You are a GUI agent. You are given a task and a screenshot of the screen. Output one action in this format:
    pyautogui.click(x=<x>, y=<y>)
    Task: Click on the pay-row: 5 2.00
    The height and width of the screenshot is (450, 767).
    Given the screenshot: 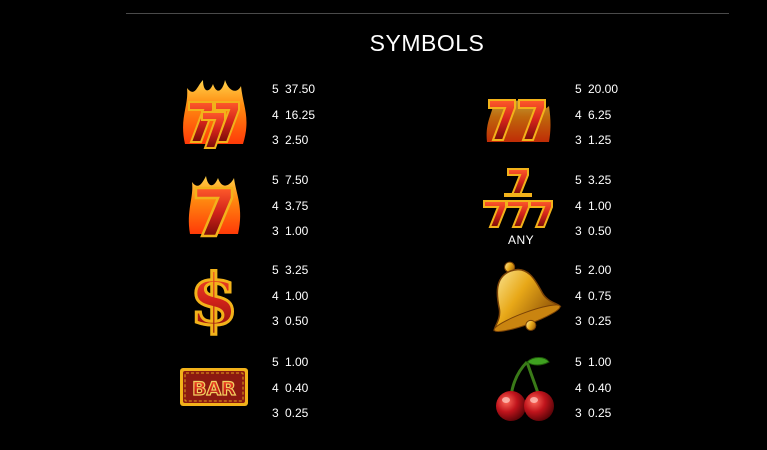 What is the action you would take?
    pyautogui.click(x=593, y=271)
    